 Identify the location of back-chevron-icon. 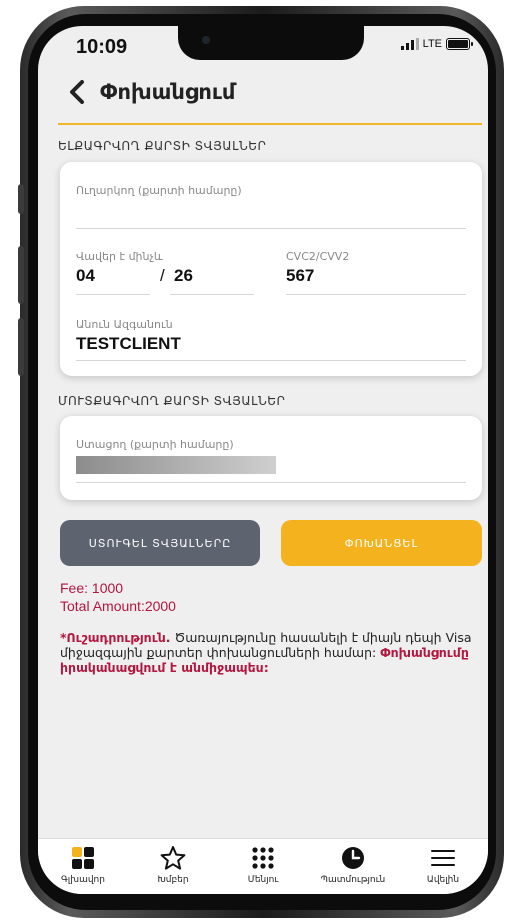
(77, 92).